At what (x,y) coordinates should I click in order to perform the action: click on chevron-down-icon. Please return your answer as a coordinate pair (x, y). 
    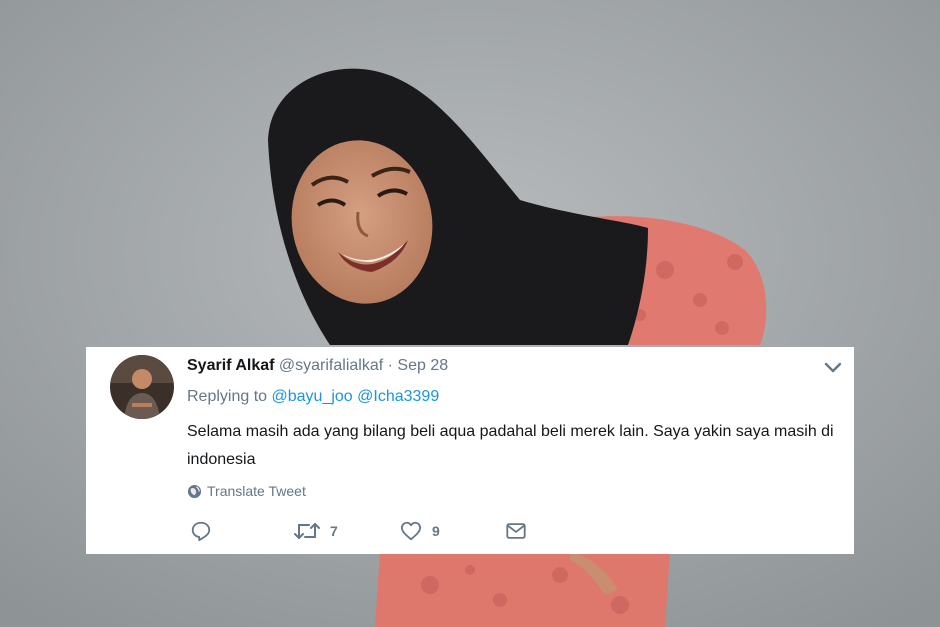
    Looking at the image, I should click on (833, 368).